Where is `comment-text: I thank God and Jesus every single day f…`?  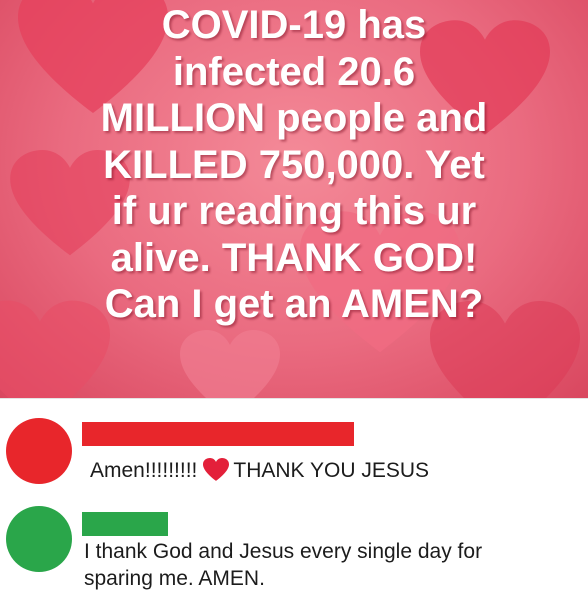 comment-text: I thank God and Jesus every single day f… is located at coordinates (283, 565).